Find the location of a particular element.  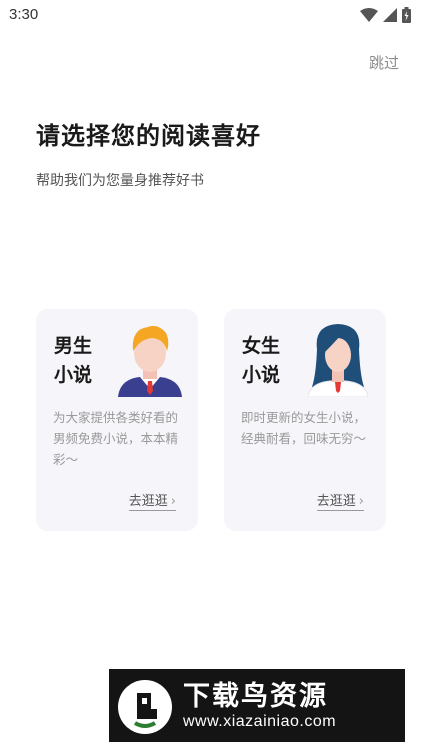

status-icons is located at coordinates (385, 15).